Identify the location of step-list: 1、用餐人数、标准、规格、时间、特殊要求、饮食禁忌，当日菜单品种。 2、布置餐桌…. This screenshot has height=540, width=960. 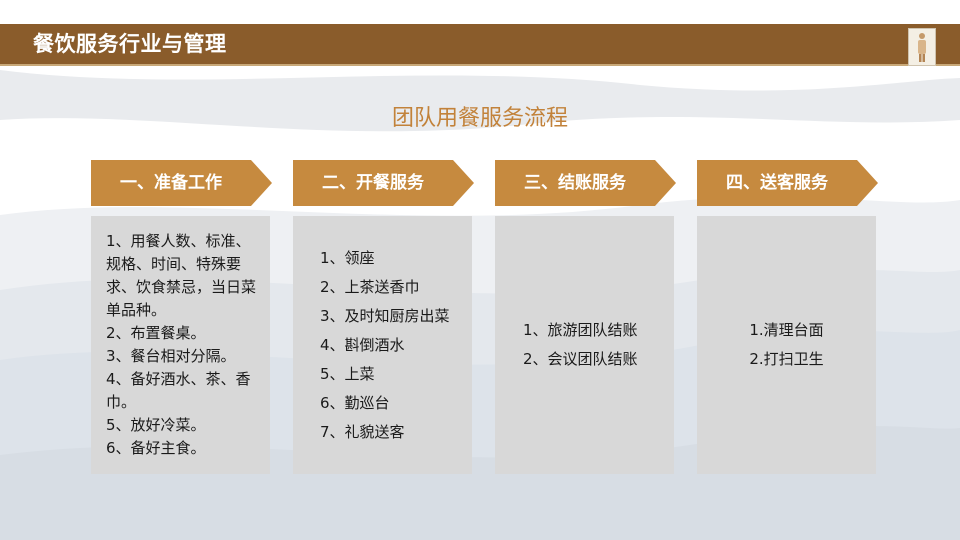
(180, 345).